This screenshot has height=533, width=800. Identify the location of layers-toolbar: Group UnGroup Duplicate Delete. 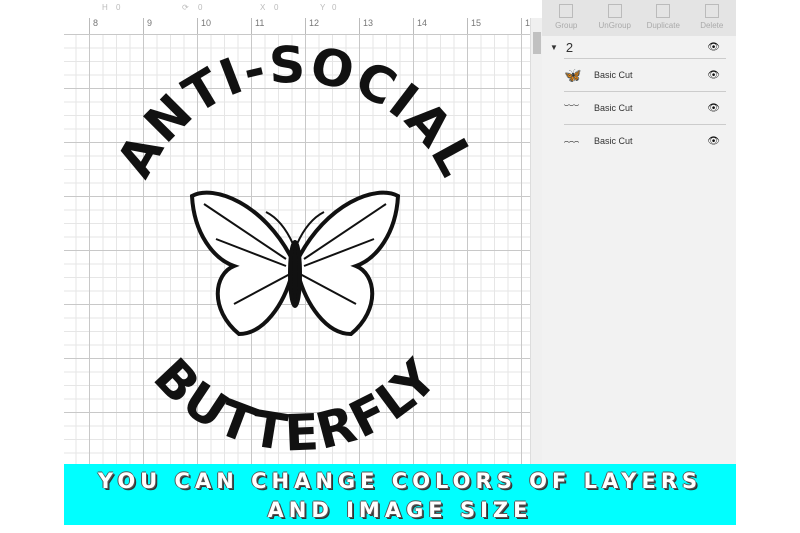
(639, 18).